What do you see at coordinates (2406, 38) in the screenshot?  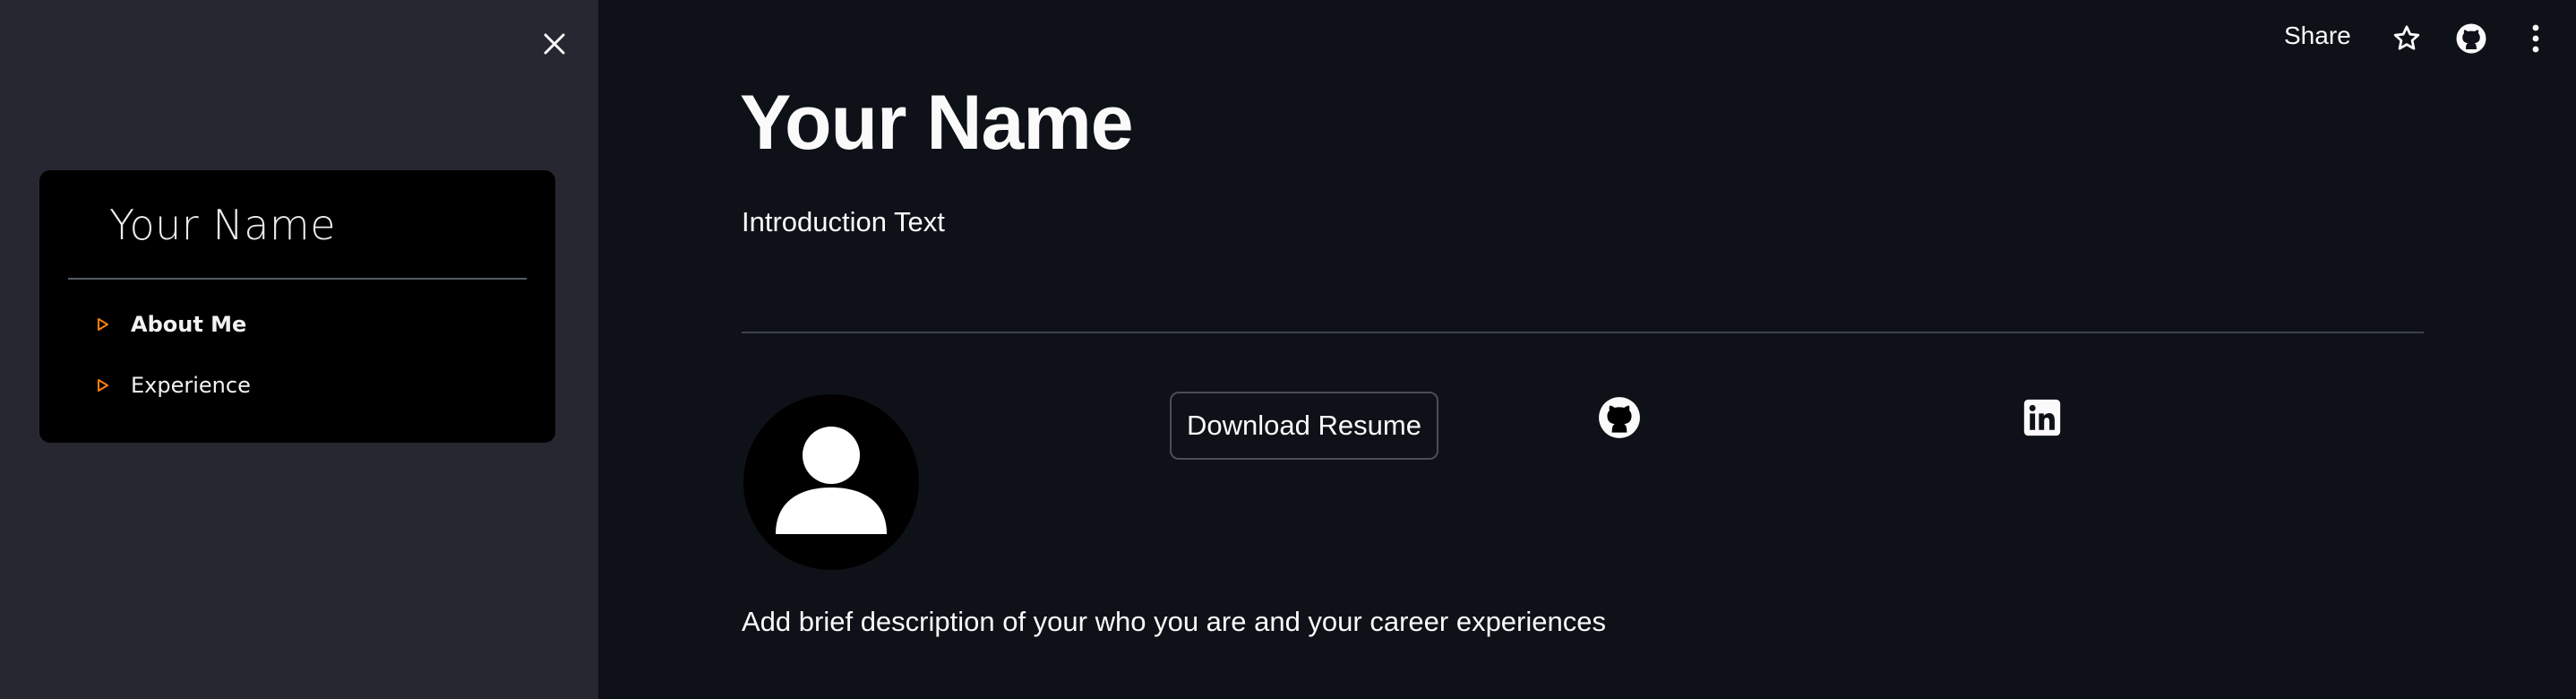 I see `star-icon` at bounding box center [2406, 38].